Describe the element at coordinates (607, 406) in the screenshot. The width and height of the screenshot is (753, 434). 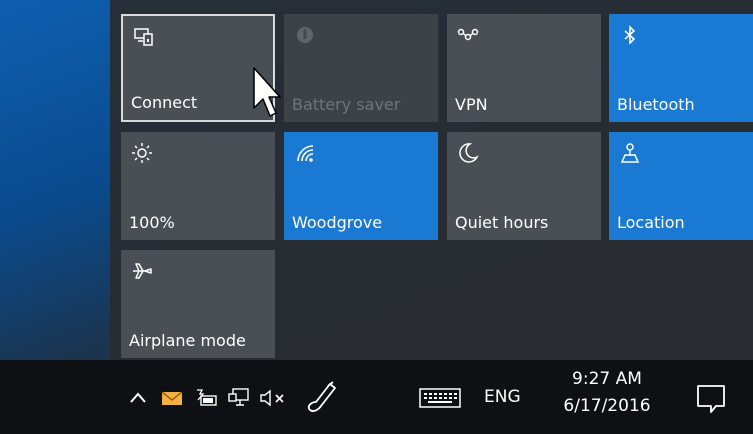
I see `clock-date: 6/17/2016` at that location.